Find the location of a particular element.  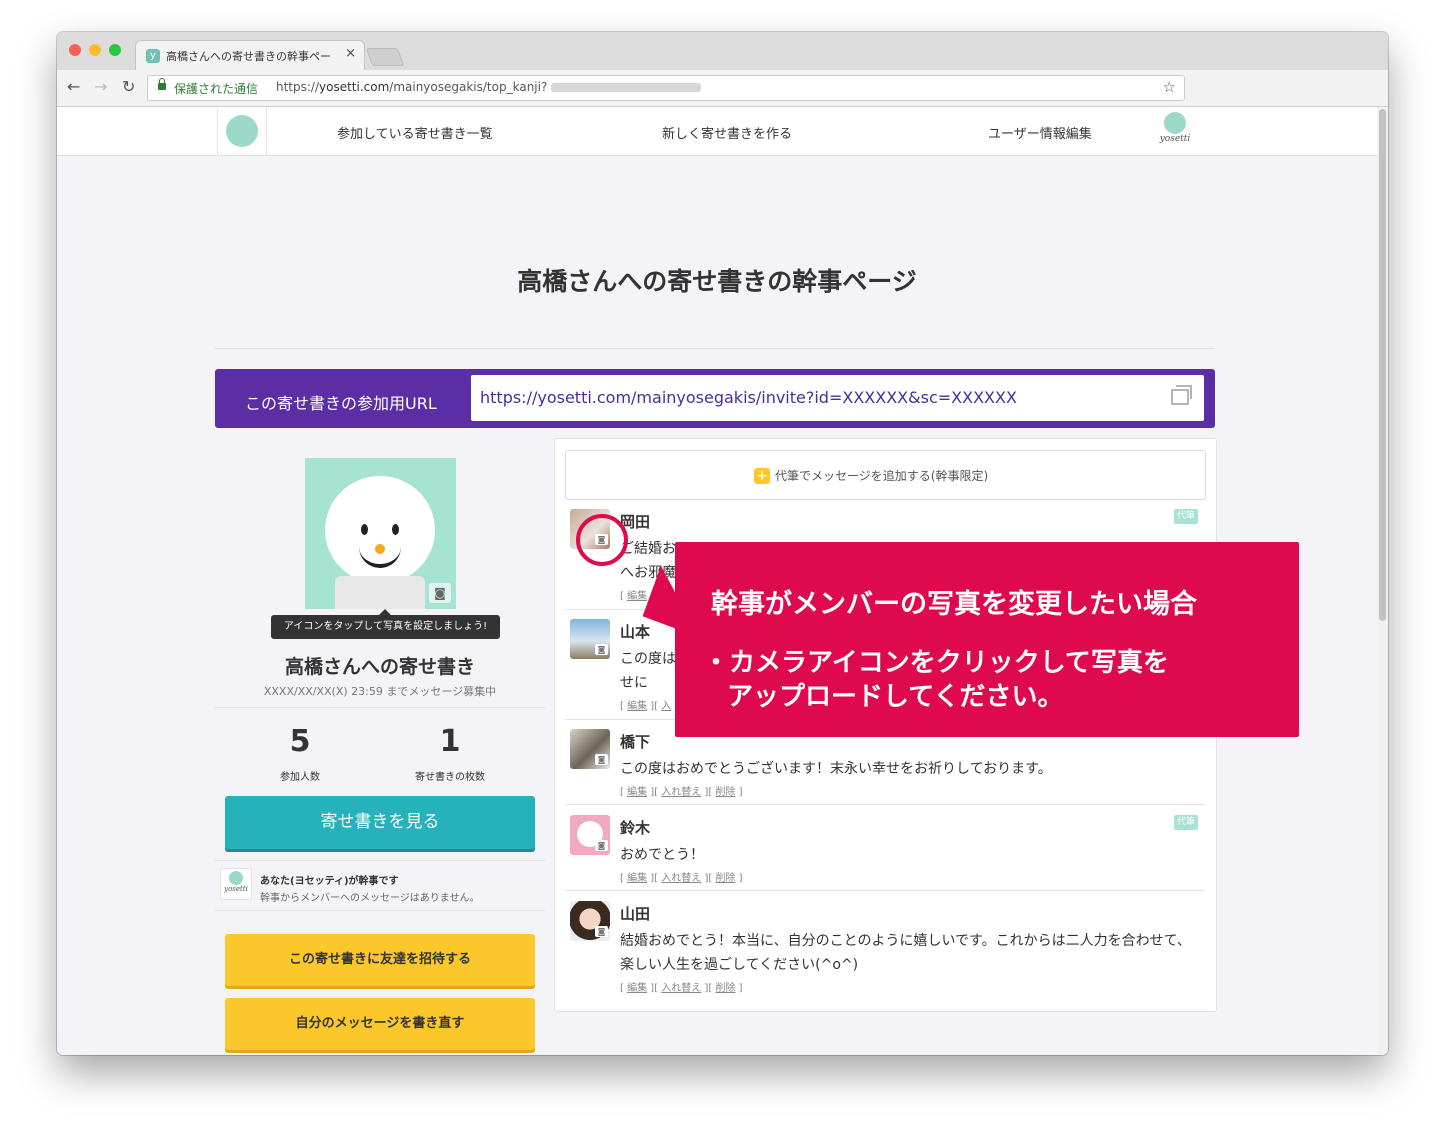

view-yosegaki-button: 寄せ書きを見る is located at coordinates (380, 822).